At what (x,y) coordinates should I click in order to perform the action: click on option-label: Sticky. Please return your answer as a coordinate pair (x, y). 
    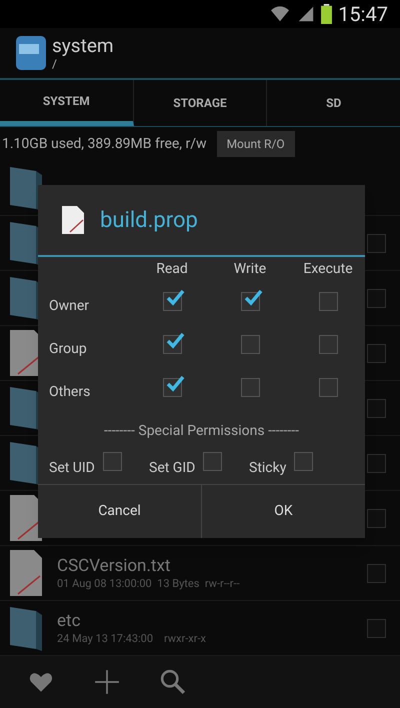
    Looking at the image, I should click on (267, 468).